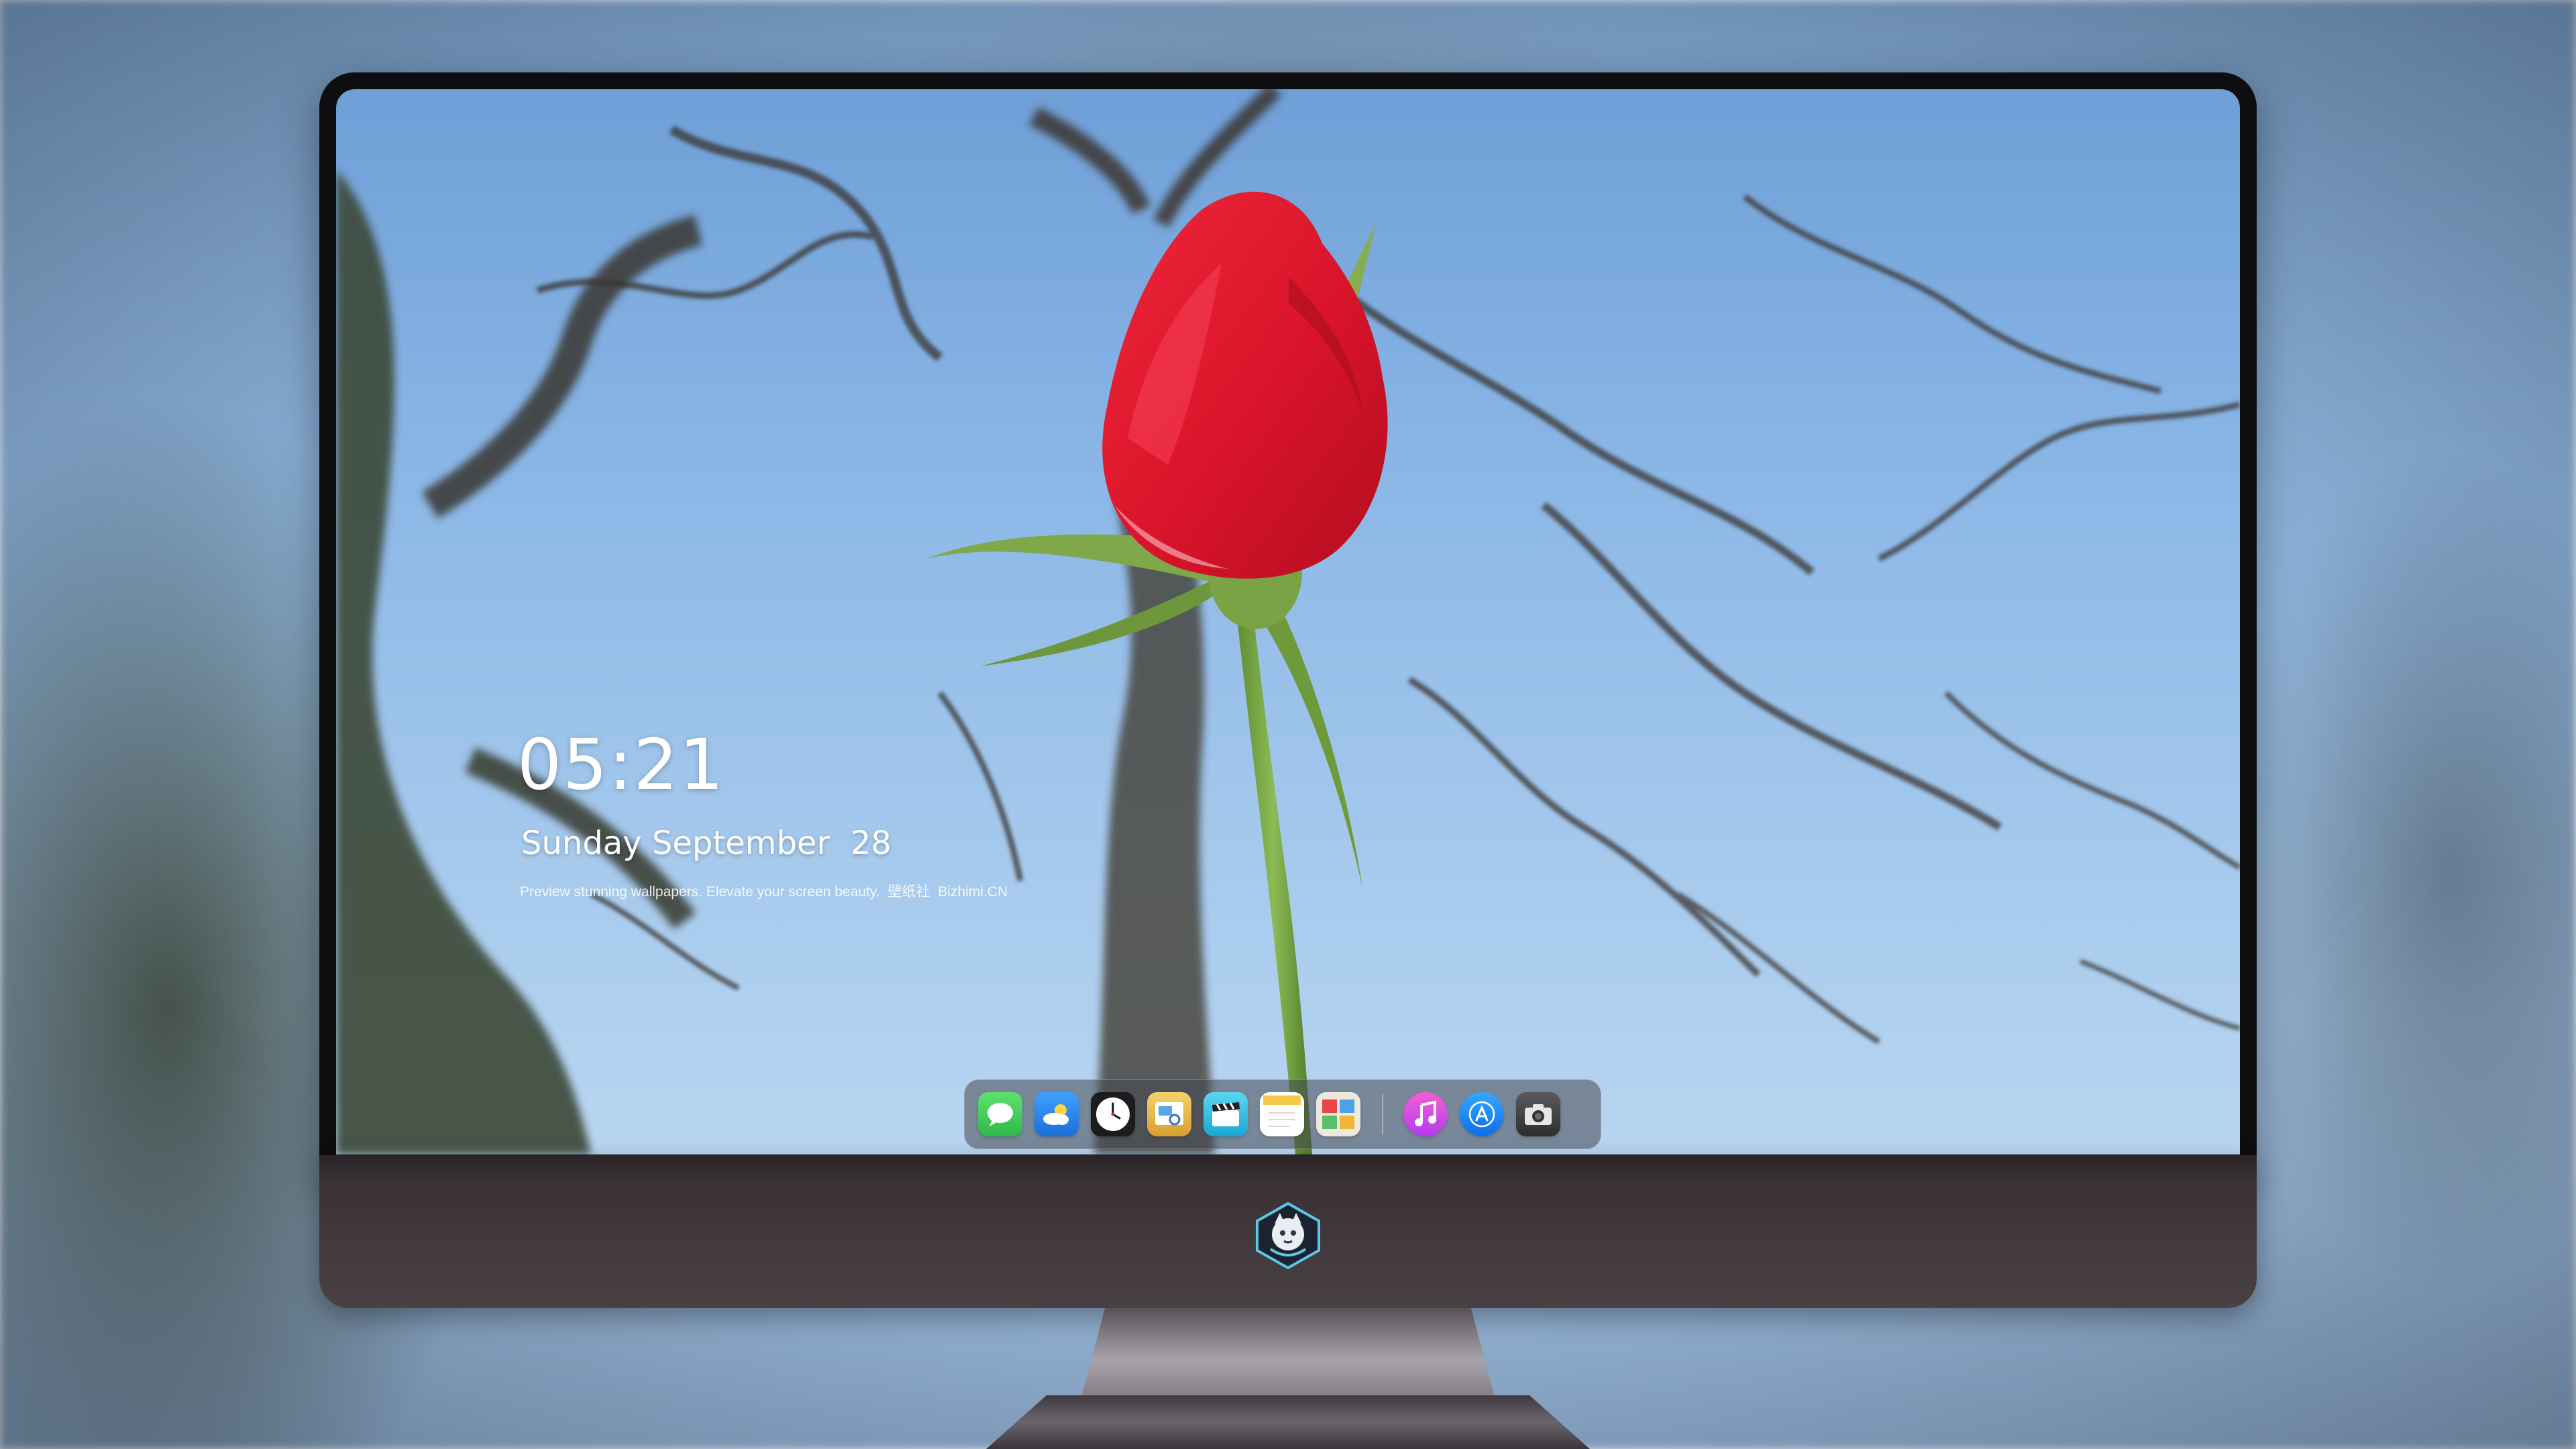 The height and width of the screenshot is (1449, 2576). Describe the element at coordinates (1382, 1114) in the screenshot. I see `dock-divider` at that location.